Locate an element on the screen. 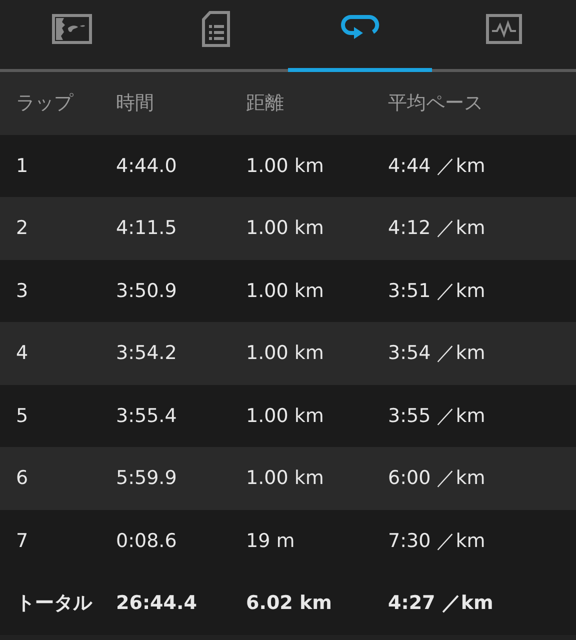 This screenshot has width=576, height=640. table-cell-text: 1 is located at coordinates (23, 165).